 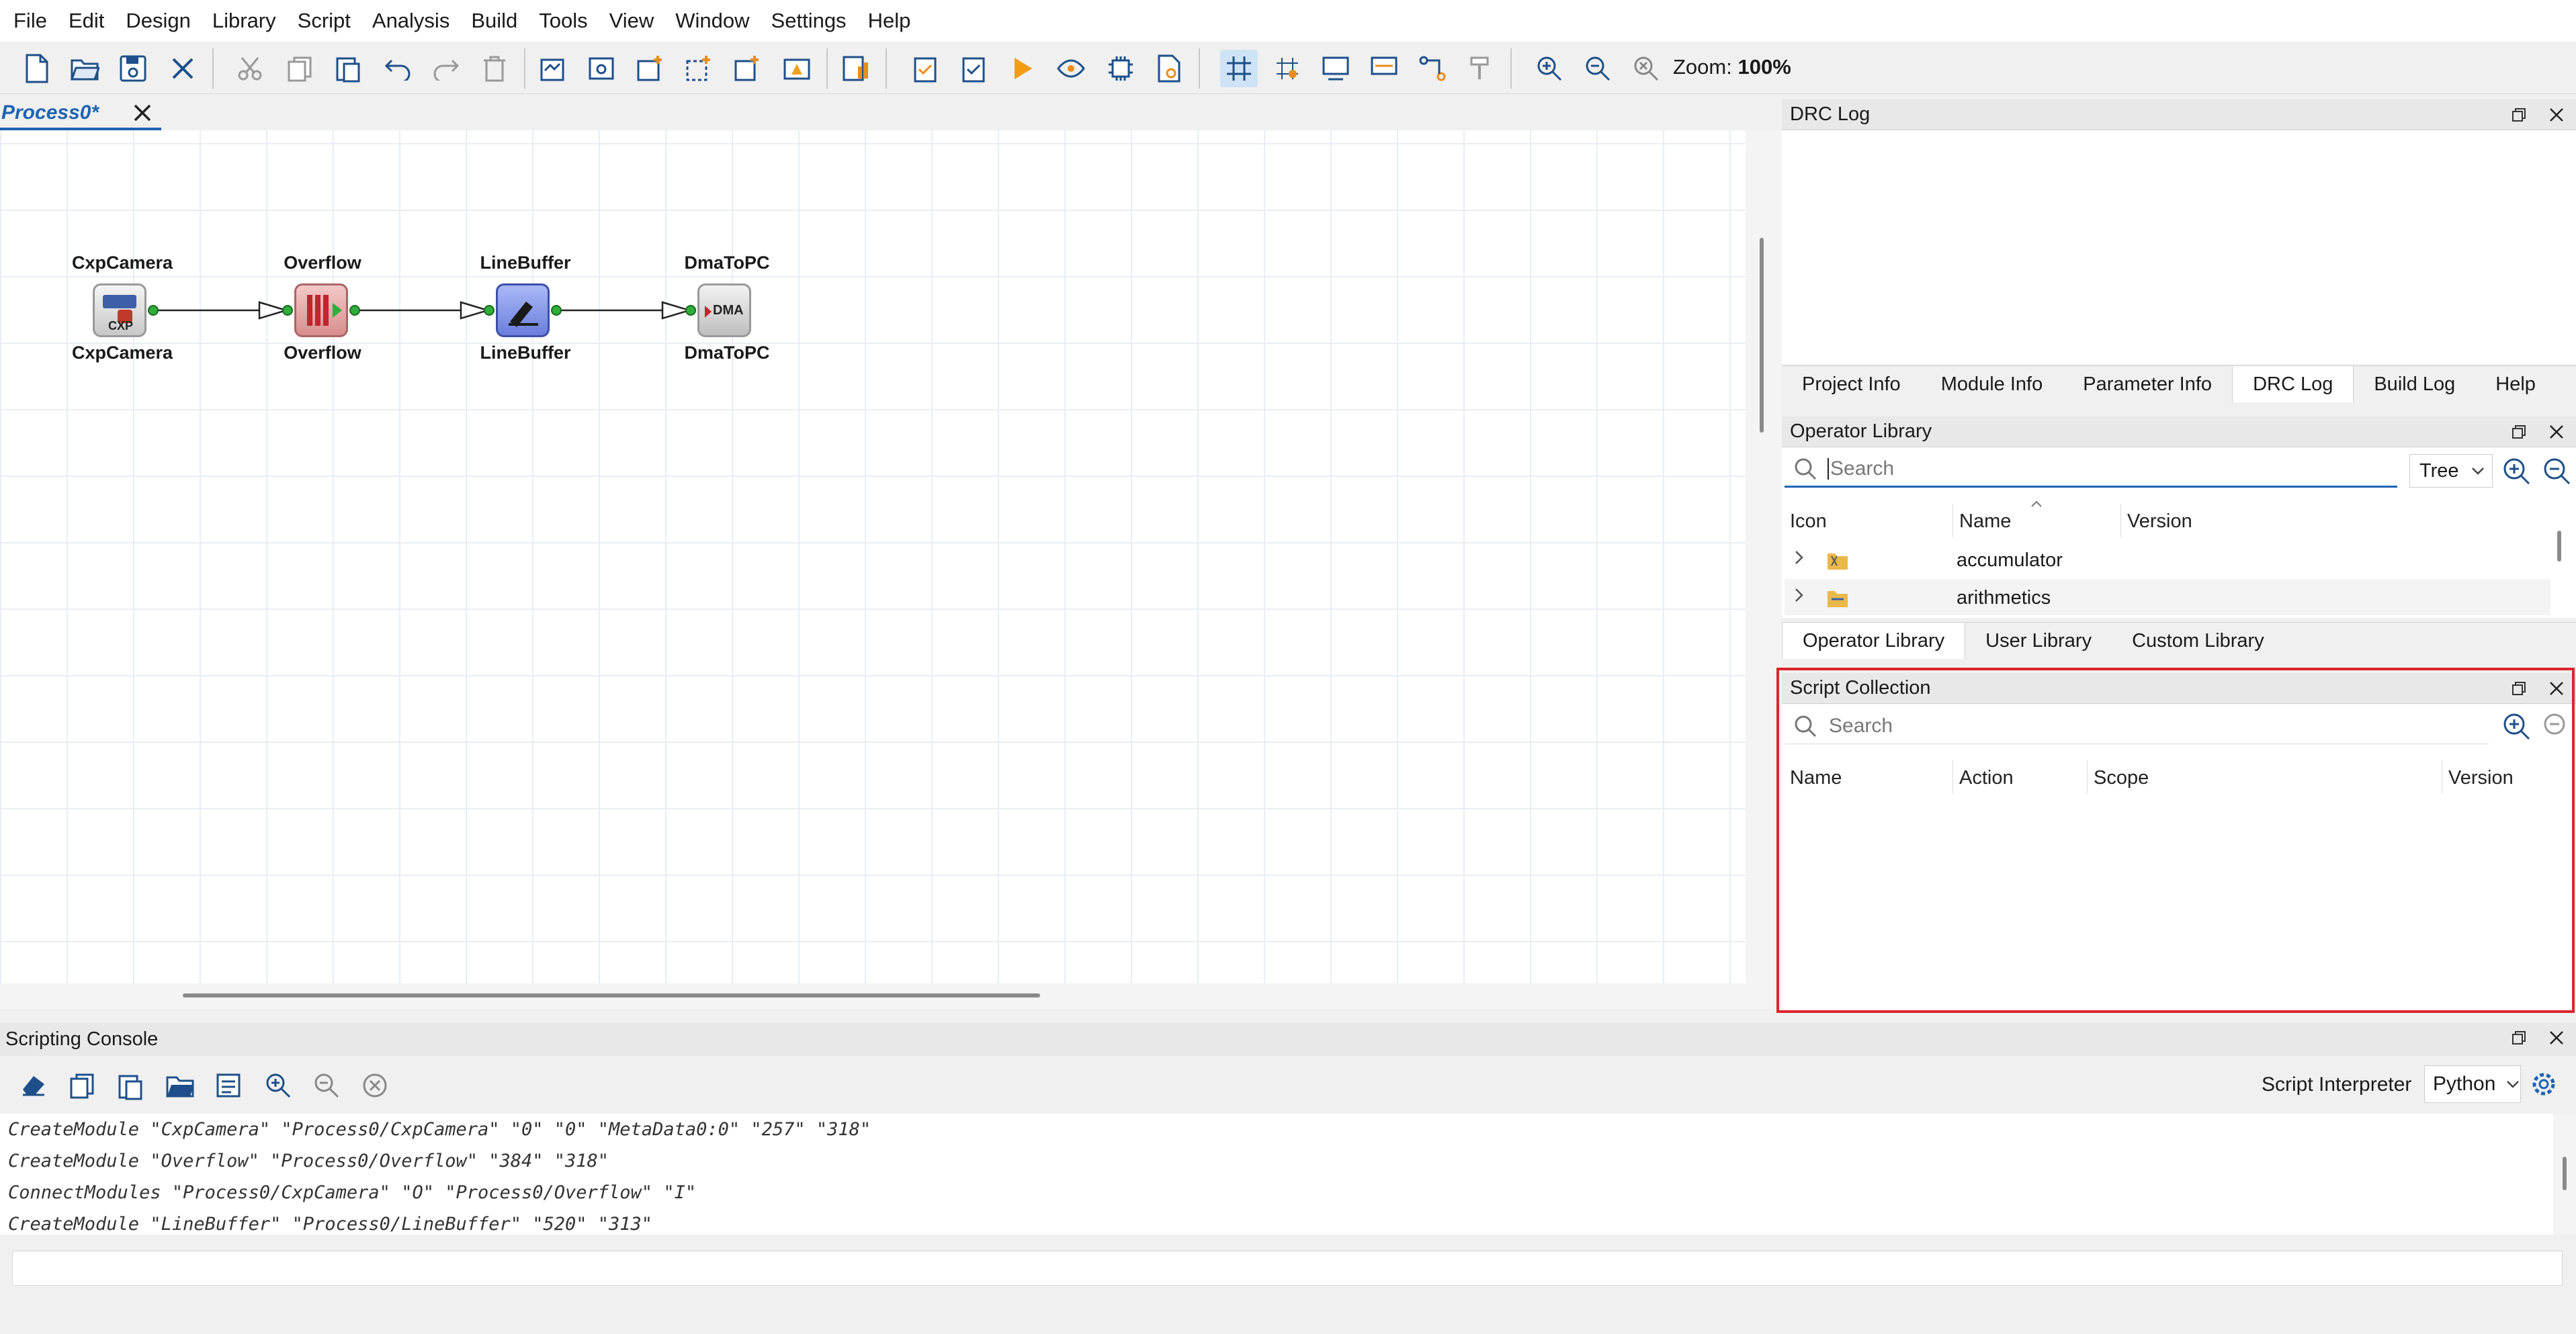 What do you see at coordinates (2167, 559) in the screenshot?
I see `tree-row: accumulator` at bounding box center [2167, 559].